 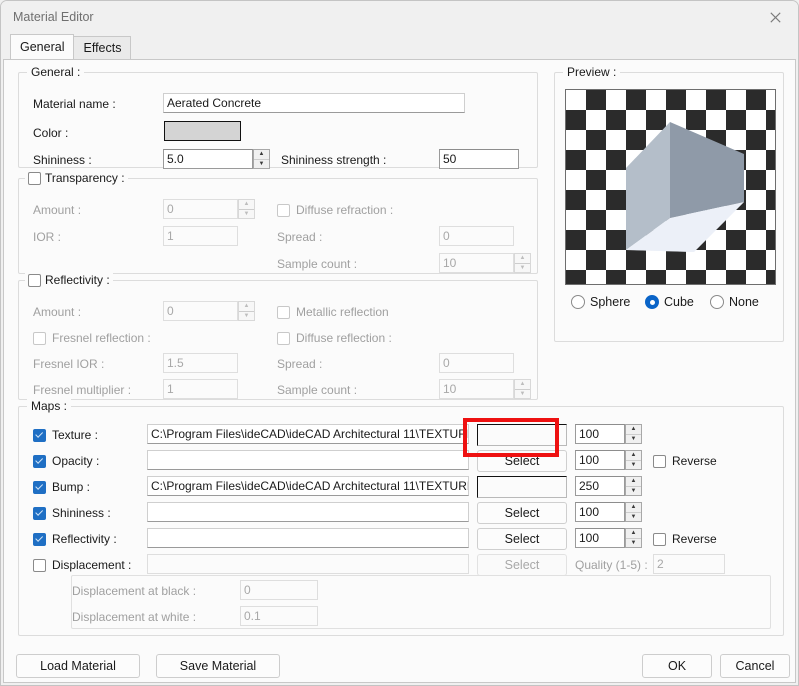 What do you see at coordinates (600, 538) in the screenshot?
I see `map-reflectivity-amount-input: 100` at bounding box center [600, 538].